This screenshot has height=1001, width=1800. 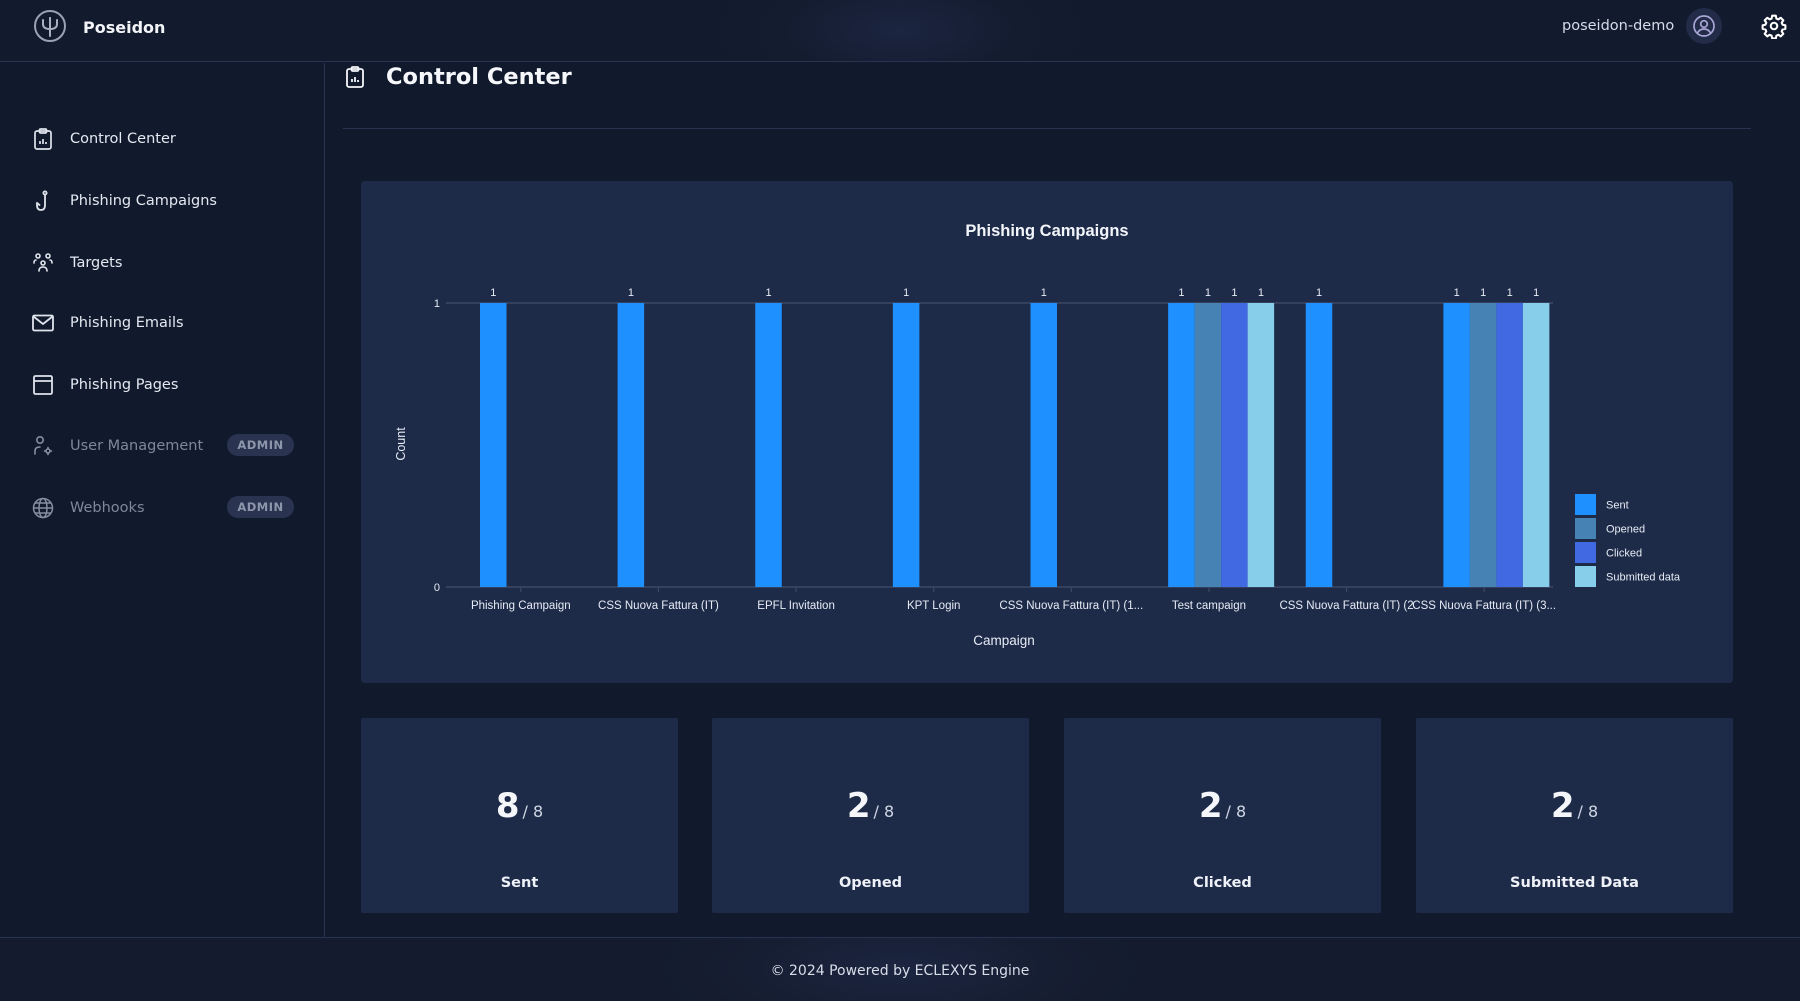 I want to click on stat-card-submitted-data: 2/ 8 Submitted Data, so click(x=1574, y=815).